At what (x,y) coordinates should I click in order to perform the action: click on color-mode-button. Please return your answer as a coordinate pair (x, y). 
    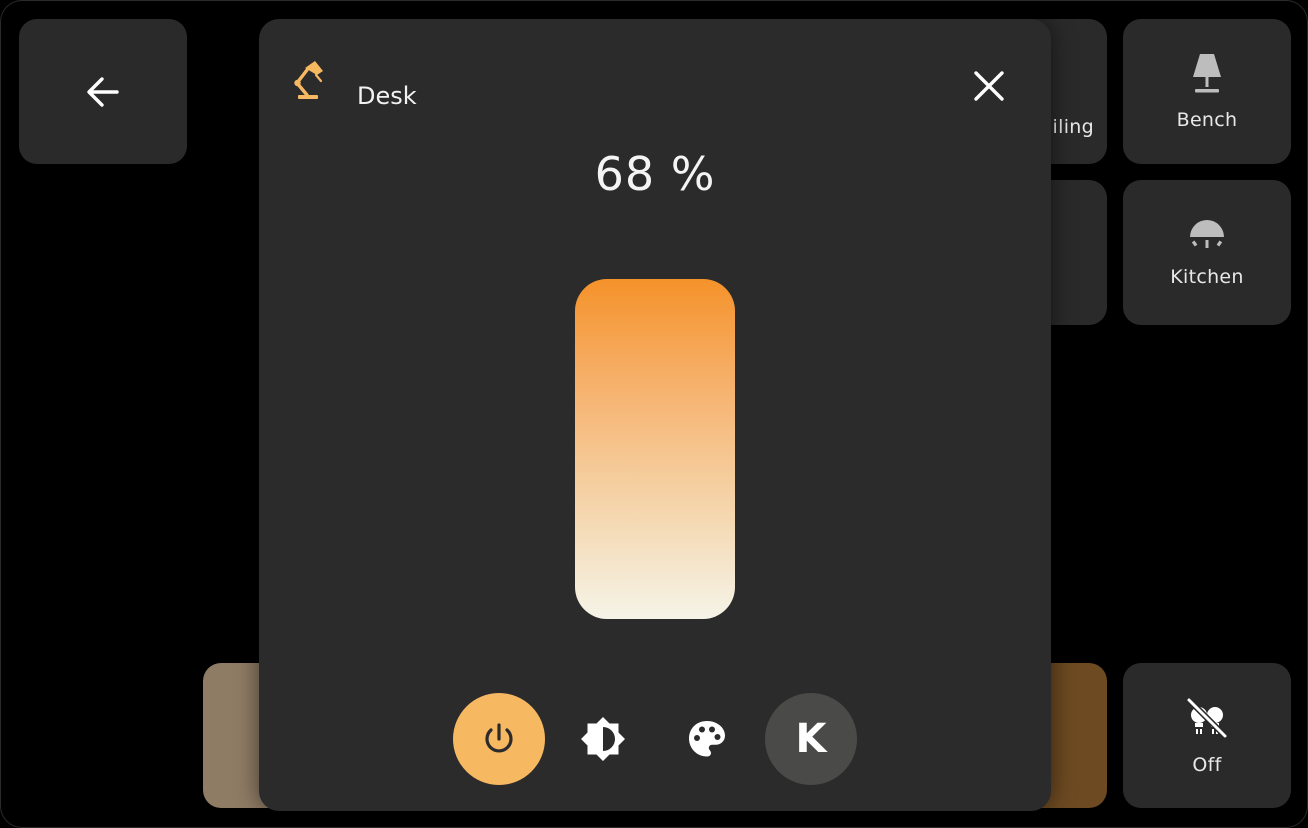
    Looking at the image, I should click on (707, 739).